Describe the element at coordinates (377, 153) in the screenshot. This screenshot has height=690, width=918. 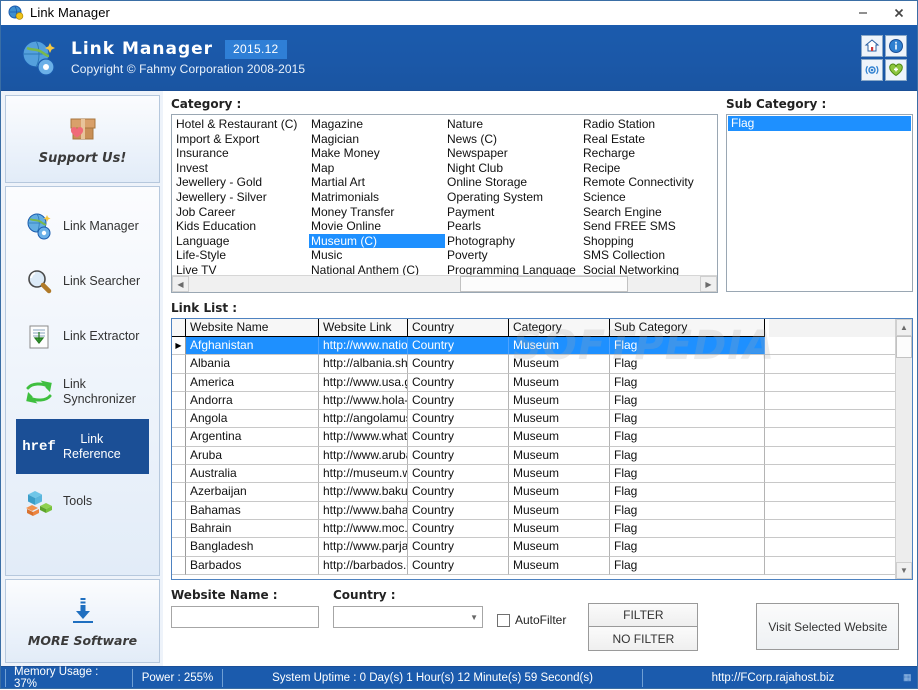
I see `category-item: Make Money` at that location.